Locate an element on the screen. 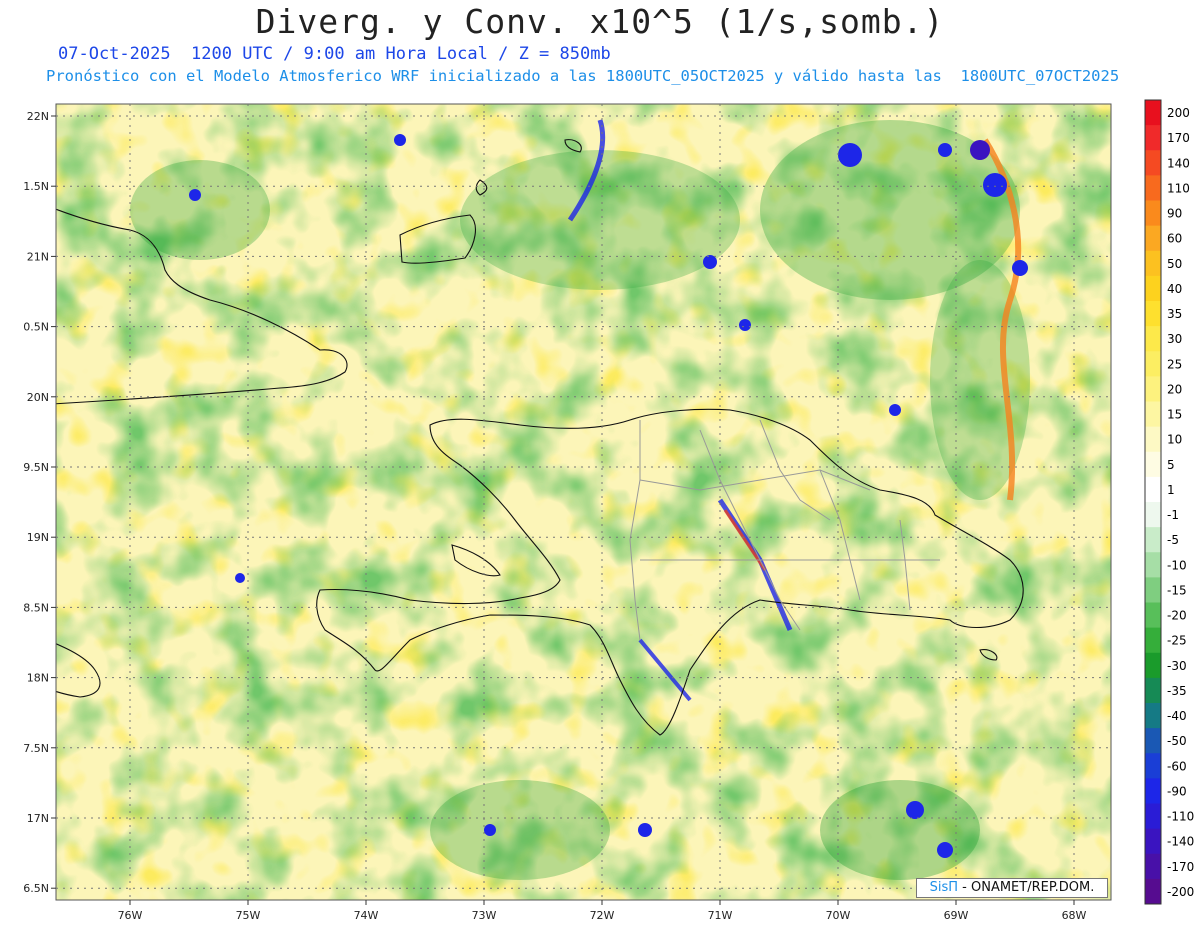 The height and width of the screenshot is (927, 1200). credit-text: - ONAMET/REP.DOM. is located at coordinates (1028, 887).